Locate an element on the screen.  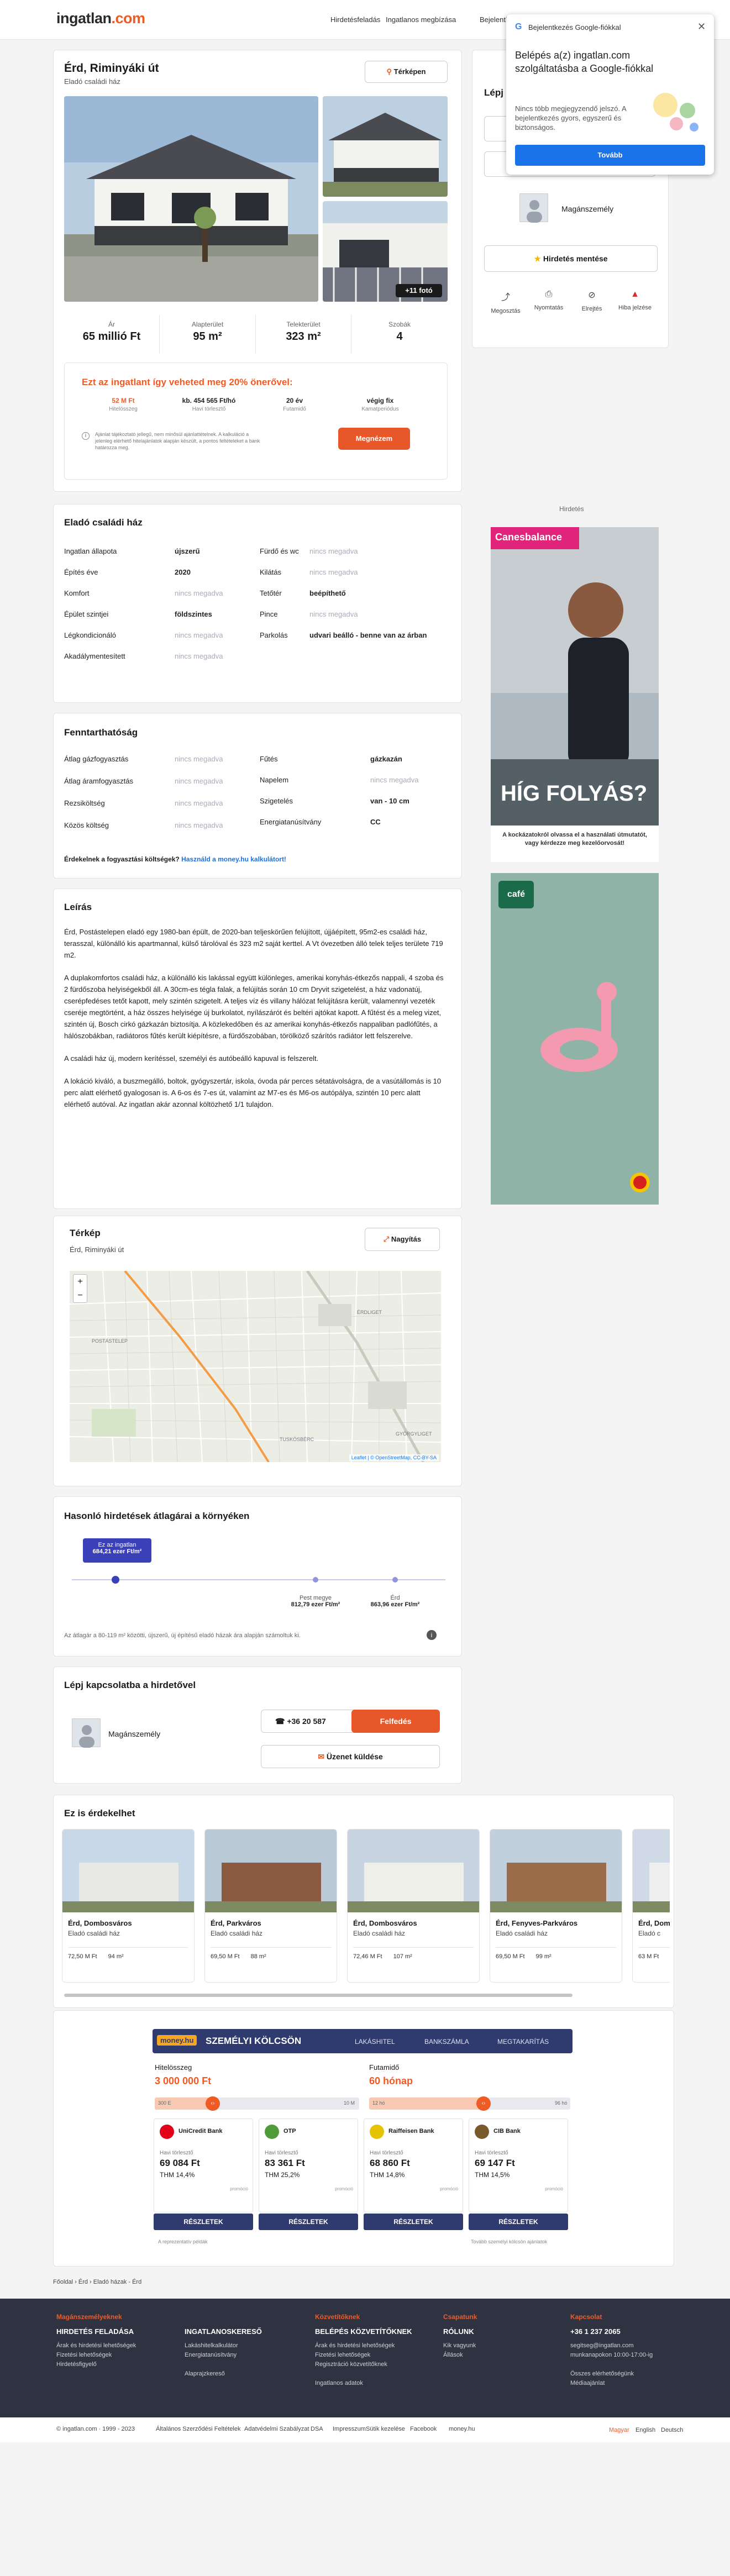
footer-bottom-link: Impresszum is located at coordinates (349, 2429).